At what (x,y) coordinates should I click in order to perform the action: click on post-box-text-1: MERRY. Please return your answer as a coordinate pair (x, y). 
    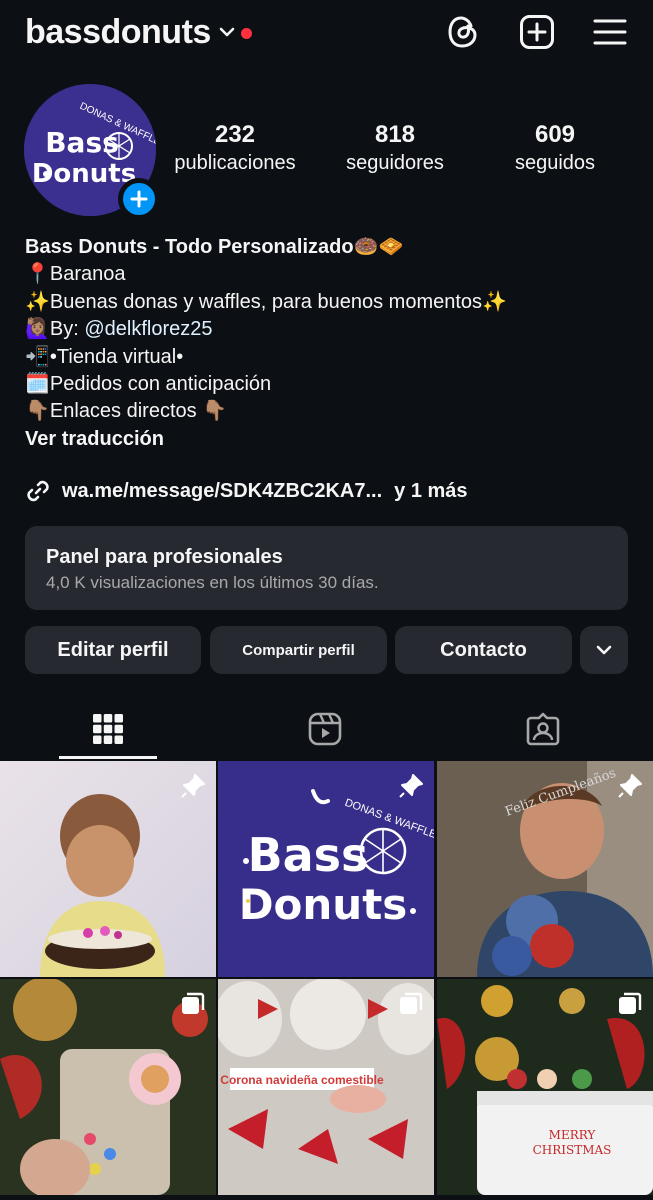
    Looking at the image, I should click on (573, 1135).